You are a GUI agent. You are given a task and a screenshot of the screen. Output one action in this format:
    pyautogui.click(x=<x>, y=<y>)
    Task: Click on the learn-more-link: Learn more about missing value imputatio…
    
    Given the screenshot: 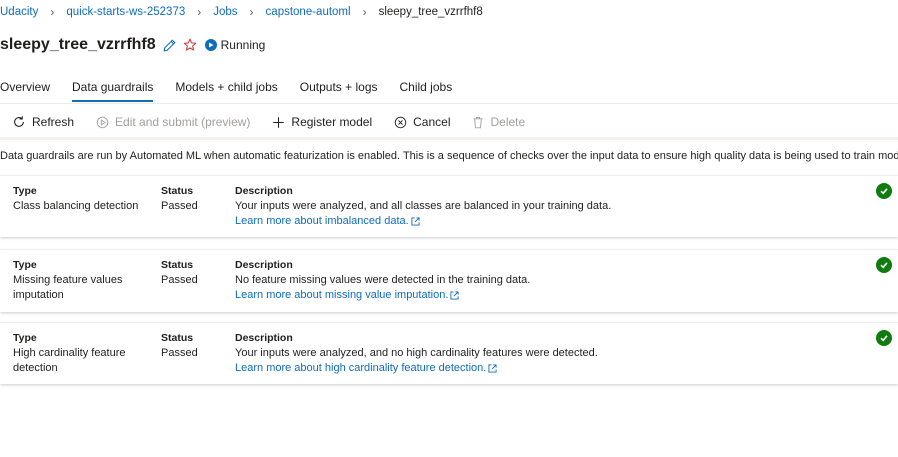 What is the action you would take?
    pyautogui.click(x=347, y=295)
    